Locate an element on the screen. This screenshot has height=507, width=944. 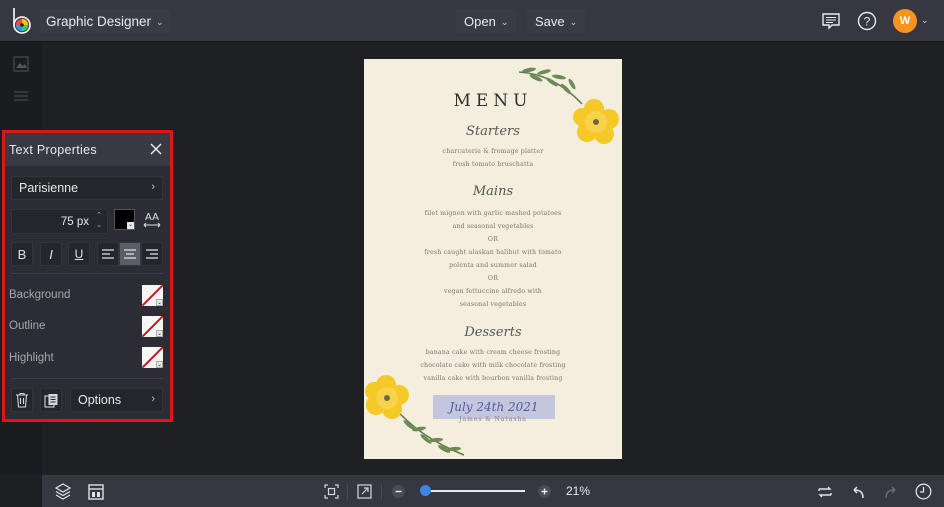
section-heading: Mains is located at coordinates (493, 191).